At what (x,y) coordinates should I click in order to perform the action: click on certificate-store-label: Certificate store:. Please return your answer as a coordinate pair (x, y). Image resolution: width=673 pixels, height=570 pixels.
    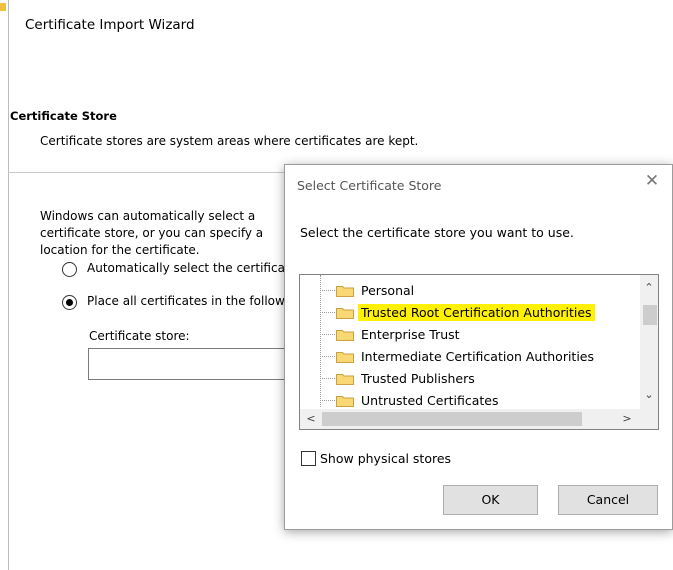
    Looking at the image, I should click on (139, 336).